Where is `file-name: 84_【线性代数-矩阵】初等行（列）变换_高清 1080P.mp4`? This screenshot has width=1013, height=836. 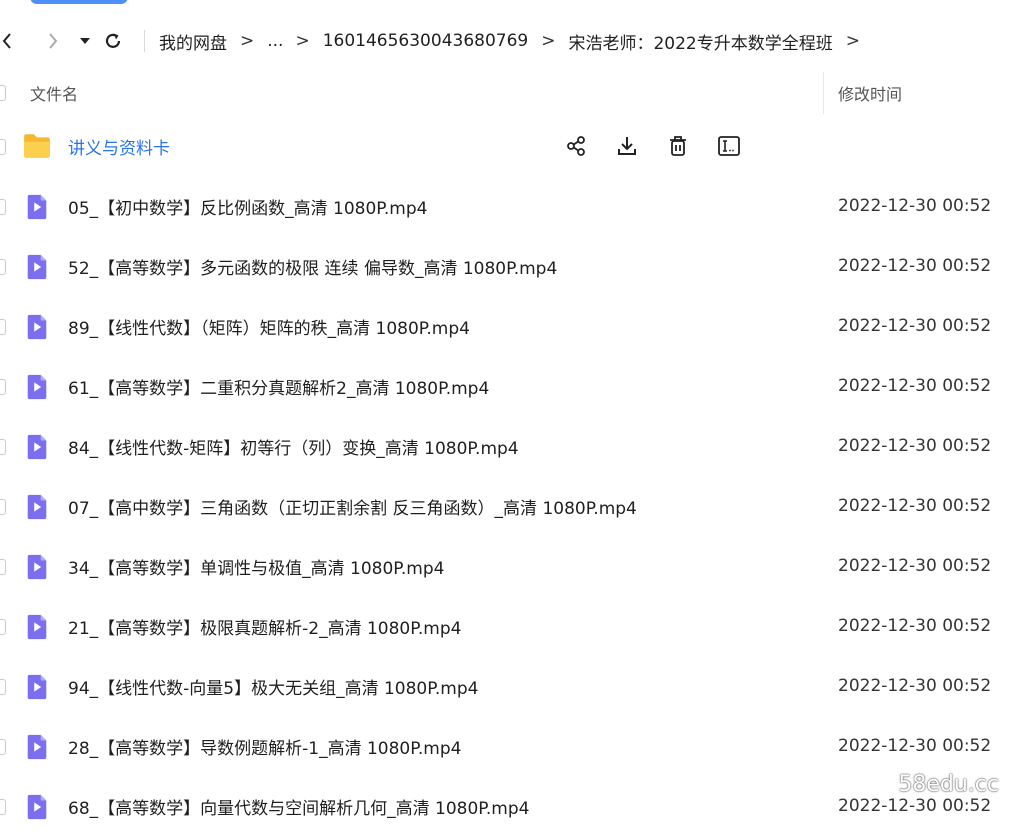 file-name: 84_【线性代数-矩阵】初等行（列）变换_高清 1080P.mp4 is located at coordinates (293, 446).